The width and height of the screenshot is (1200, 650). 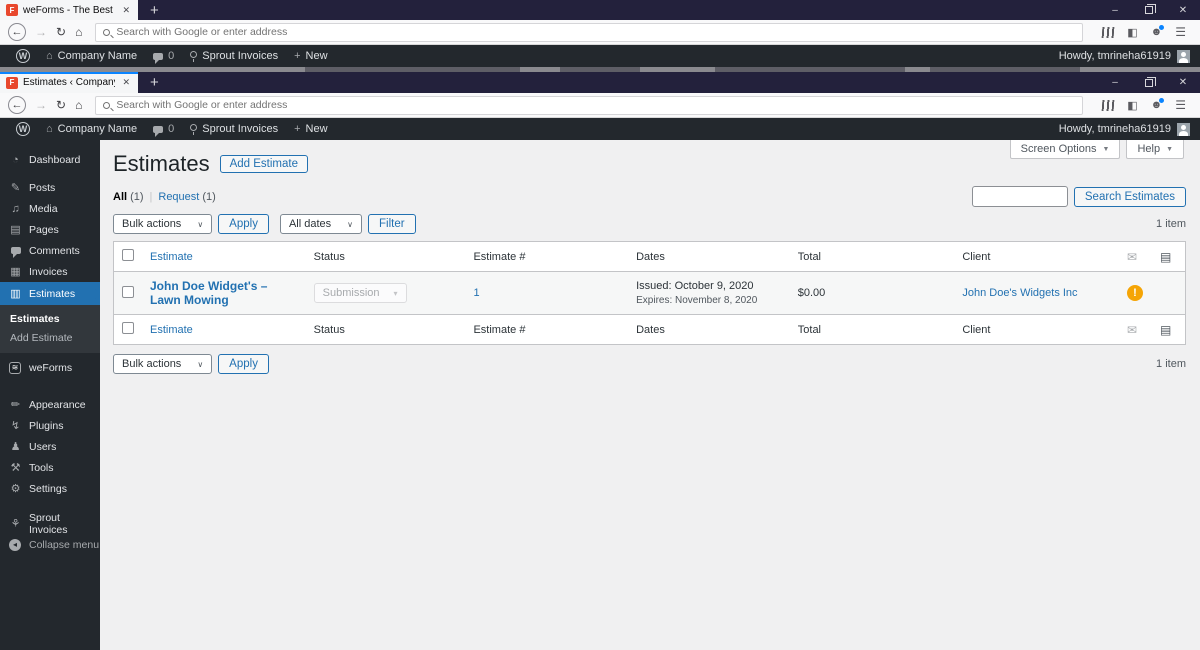 I want to click on sidebar-item-label: weForms, so click(x=51, y=367).